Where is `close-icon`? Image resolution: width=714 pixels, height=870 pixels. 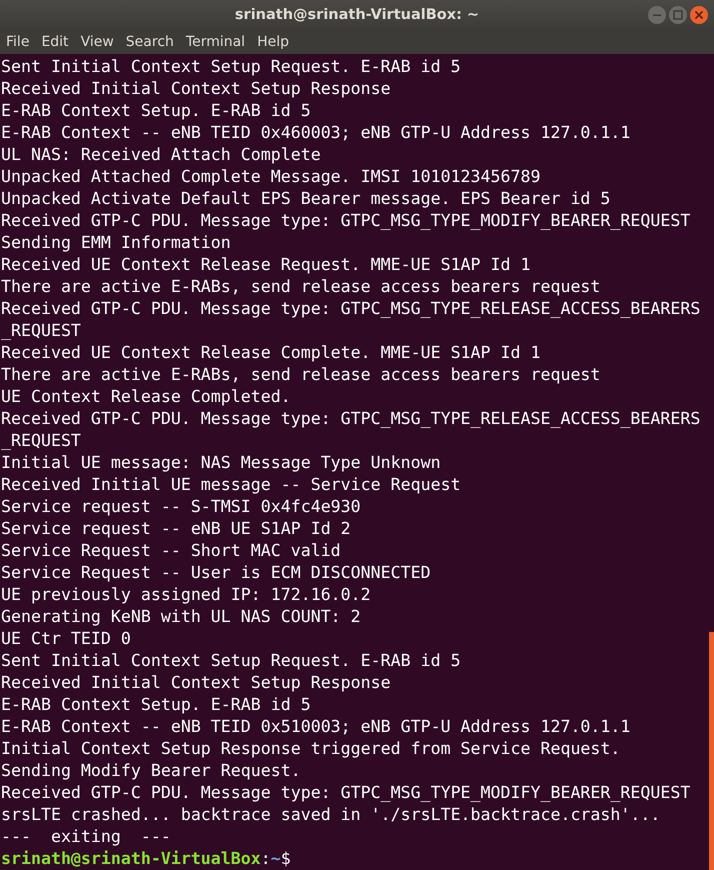
close-icon is located at coordinates (699, 15).